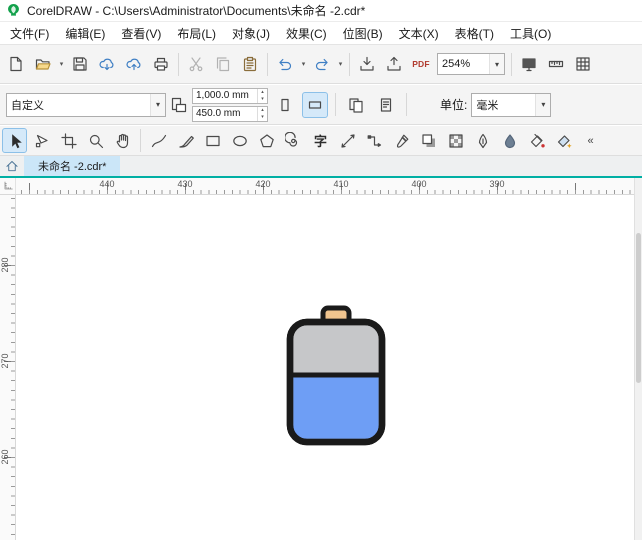 The width and height of the screenshot is (642, 540). I want to click on ellipse-tool, so click(239, 140).